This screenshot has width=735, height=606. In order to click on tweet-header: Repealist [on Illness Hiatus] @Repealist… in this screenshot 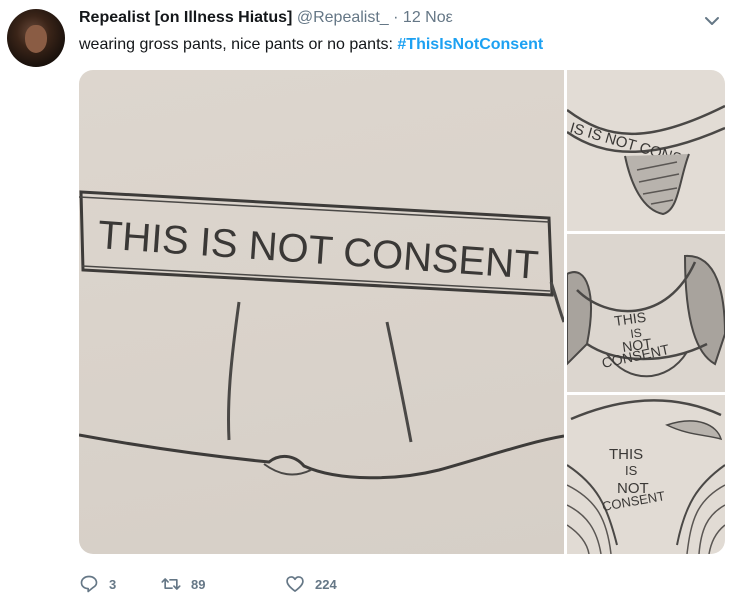, I will do `click(387, 20)`.